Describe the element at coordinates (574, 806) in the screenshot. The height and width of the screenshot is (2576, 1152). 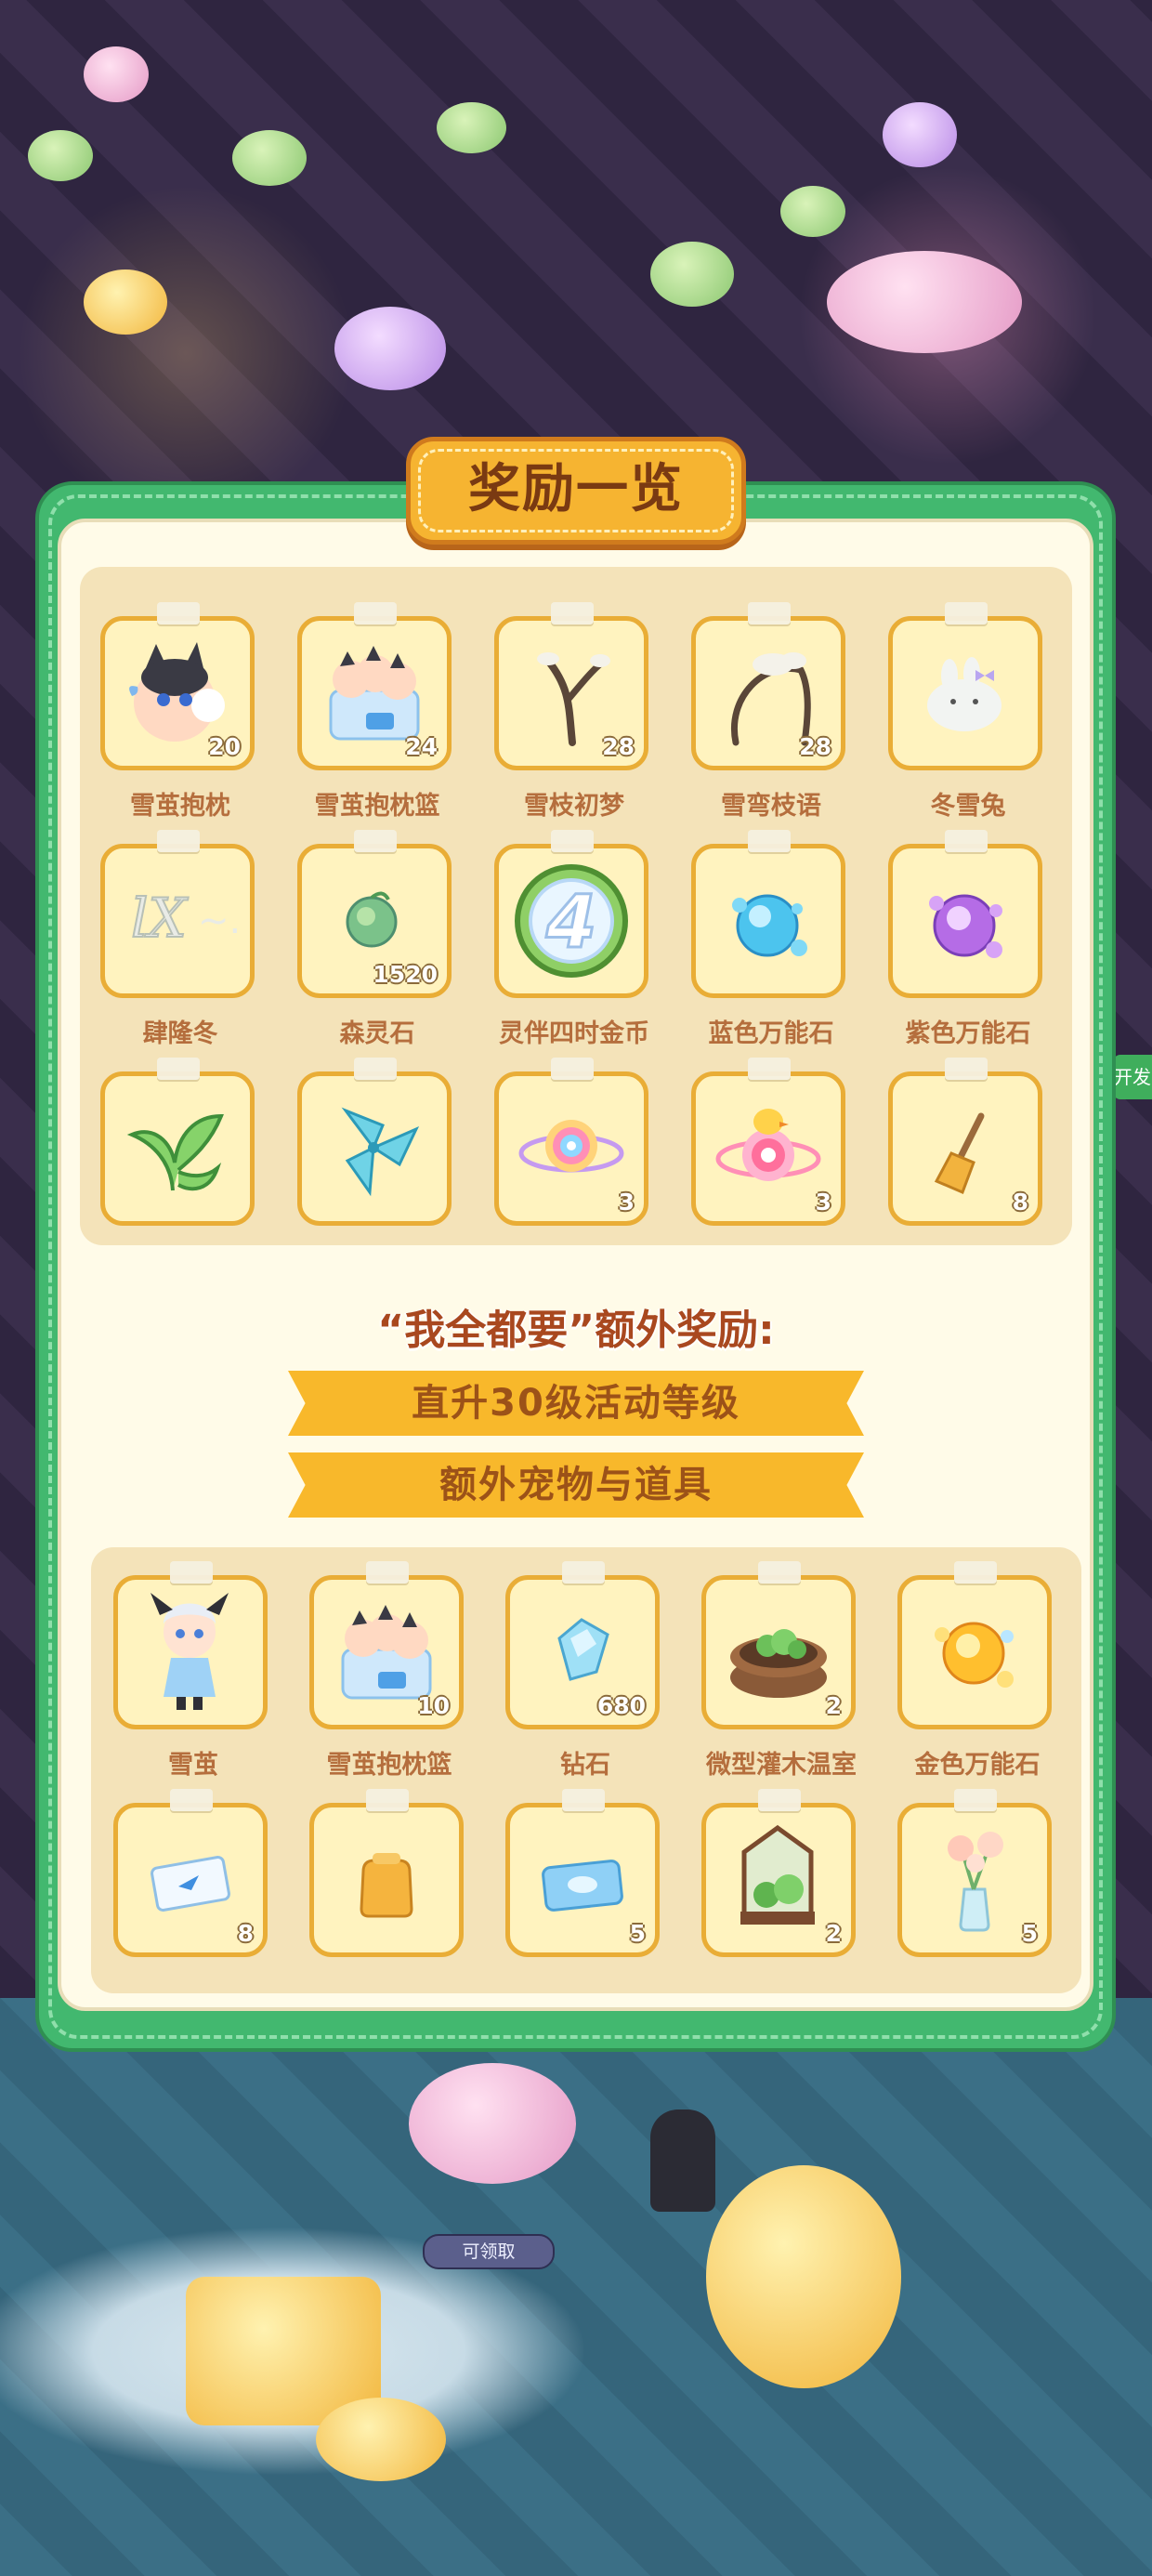
I see `item-label: 雪枝初梦` at that location.